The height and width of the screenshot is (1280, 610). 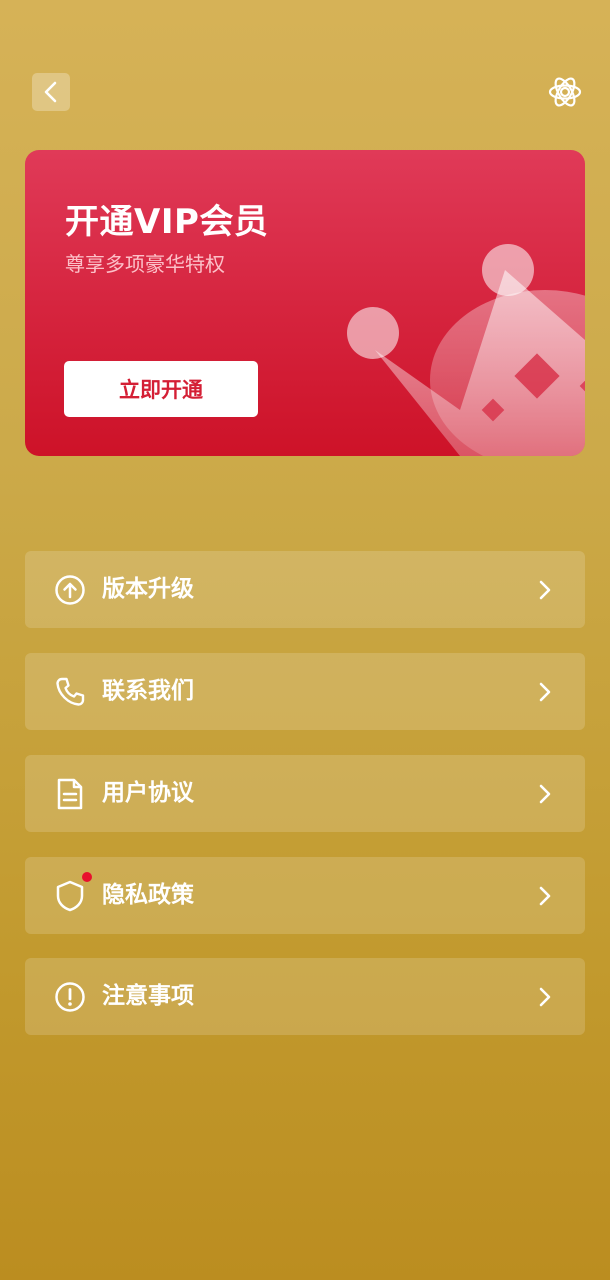 I want to click on settings-button, so click(x=565, y=92).